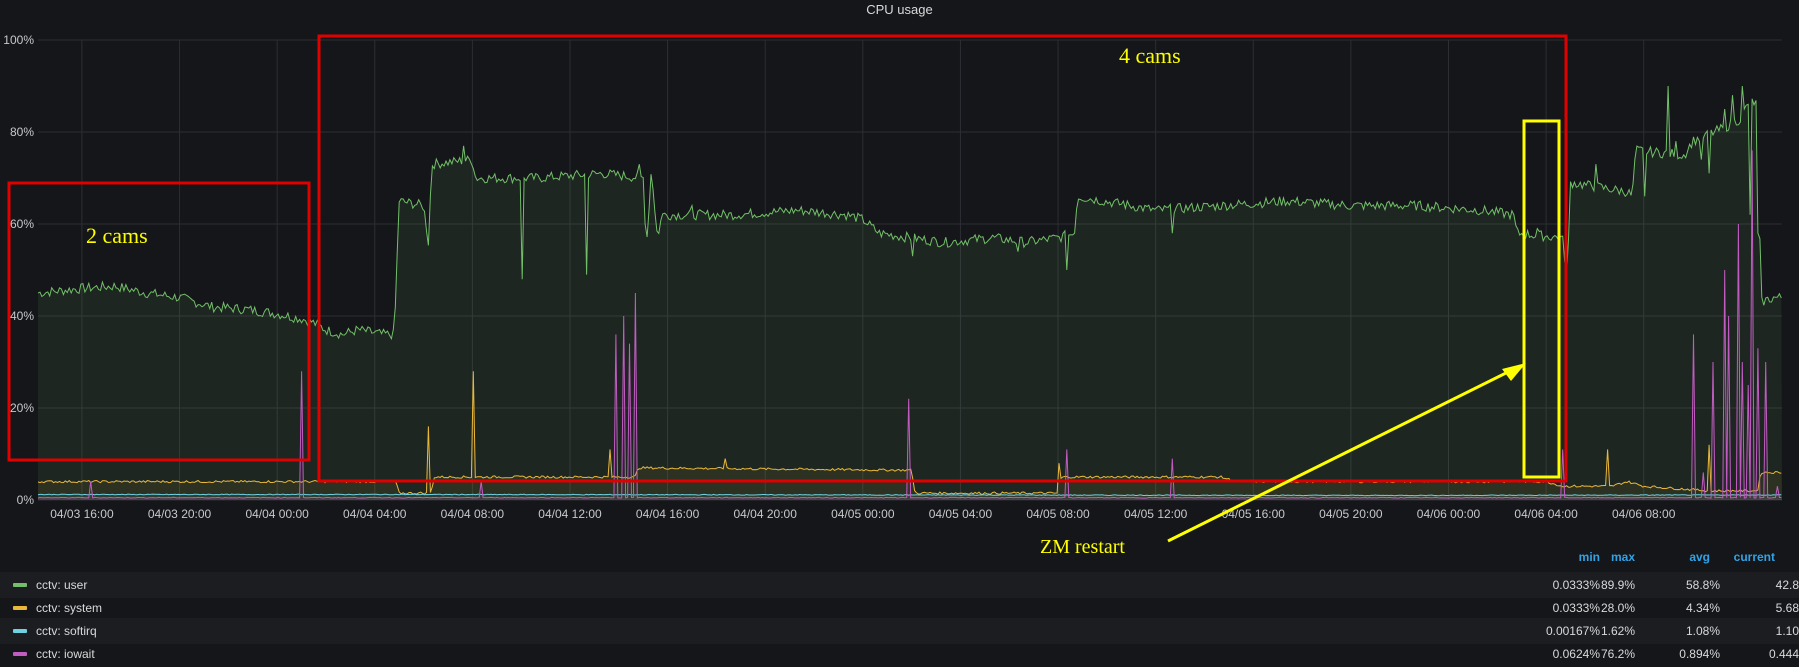 Image resolution: width=1799 pixels, height=667 pixels. What do you see at coordinates (1787, 608) in the screenshot?
I see `legend-value-current: 5.68` at bounding box center [1787, 608].